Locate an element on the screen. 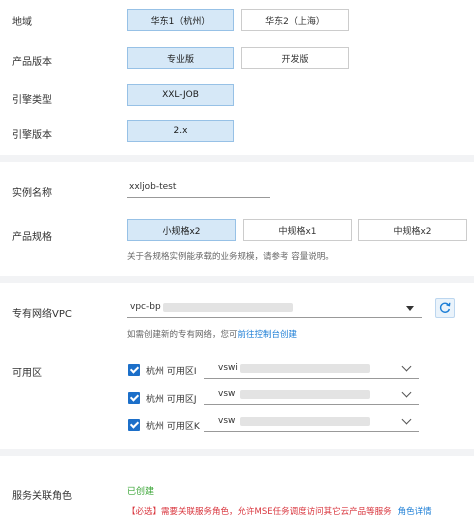  vswitch-value-j: vsw is located at coordinates (227, 394).